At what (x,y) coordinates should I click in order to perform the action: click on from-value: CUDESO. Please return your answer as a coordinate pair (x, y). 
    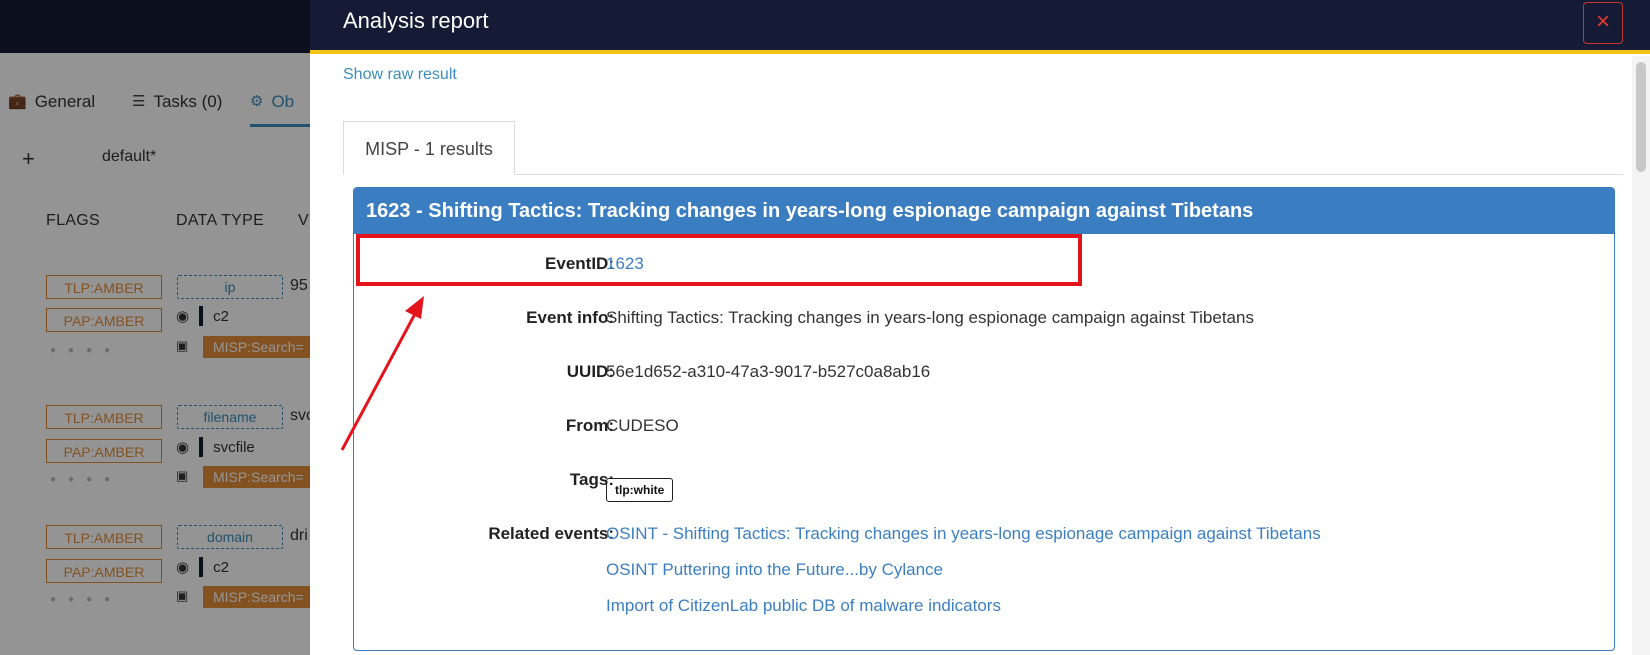
    Looking at the image, I should click on (642, 425).